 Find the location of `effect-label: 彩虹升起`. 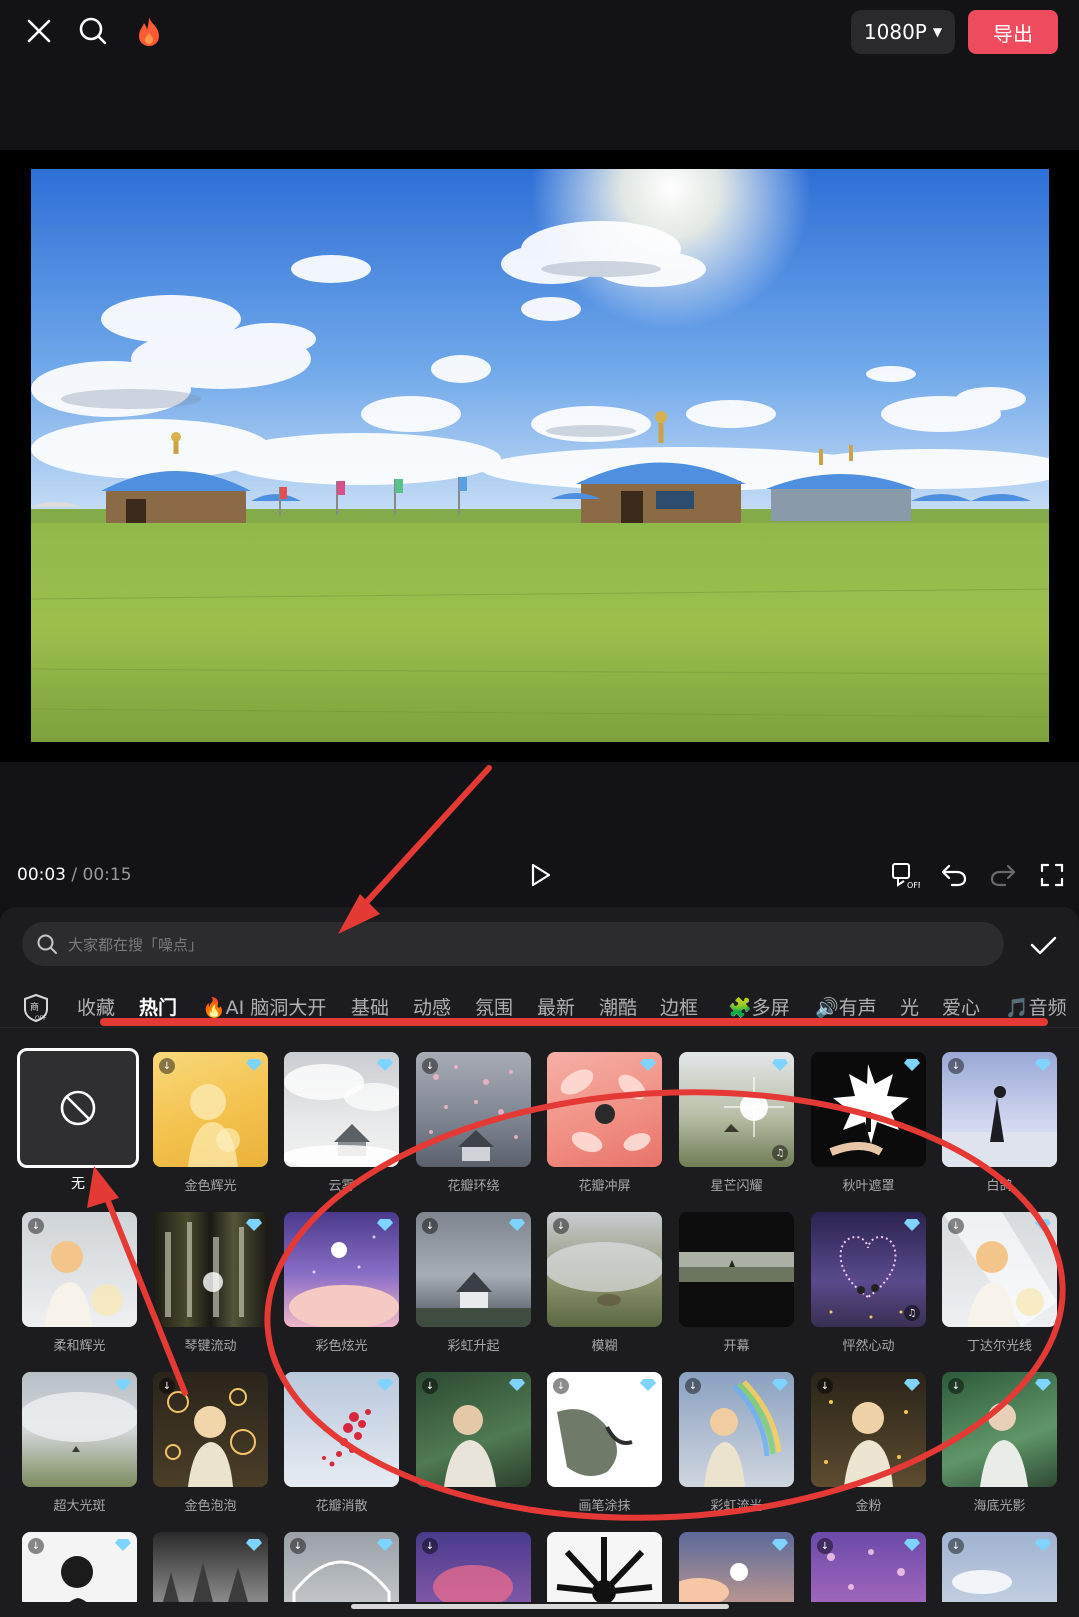

effect-label: 彩虹升起 is located at coordinates (473, 1346).